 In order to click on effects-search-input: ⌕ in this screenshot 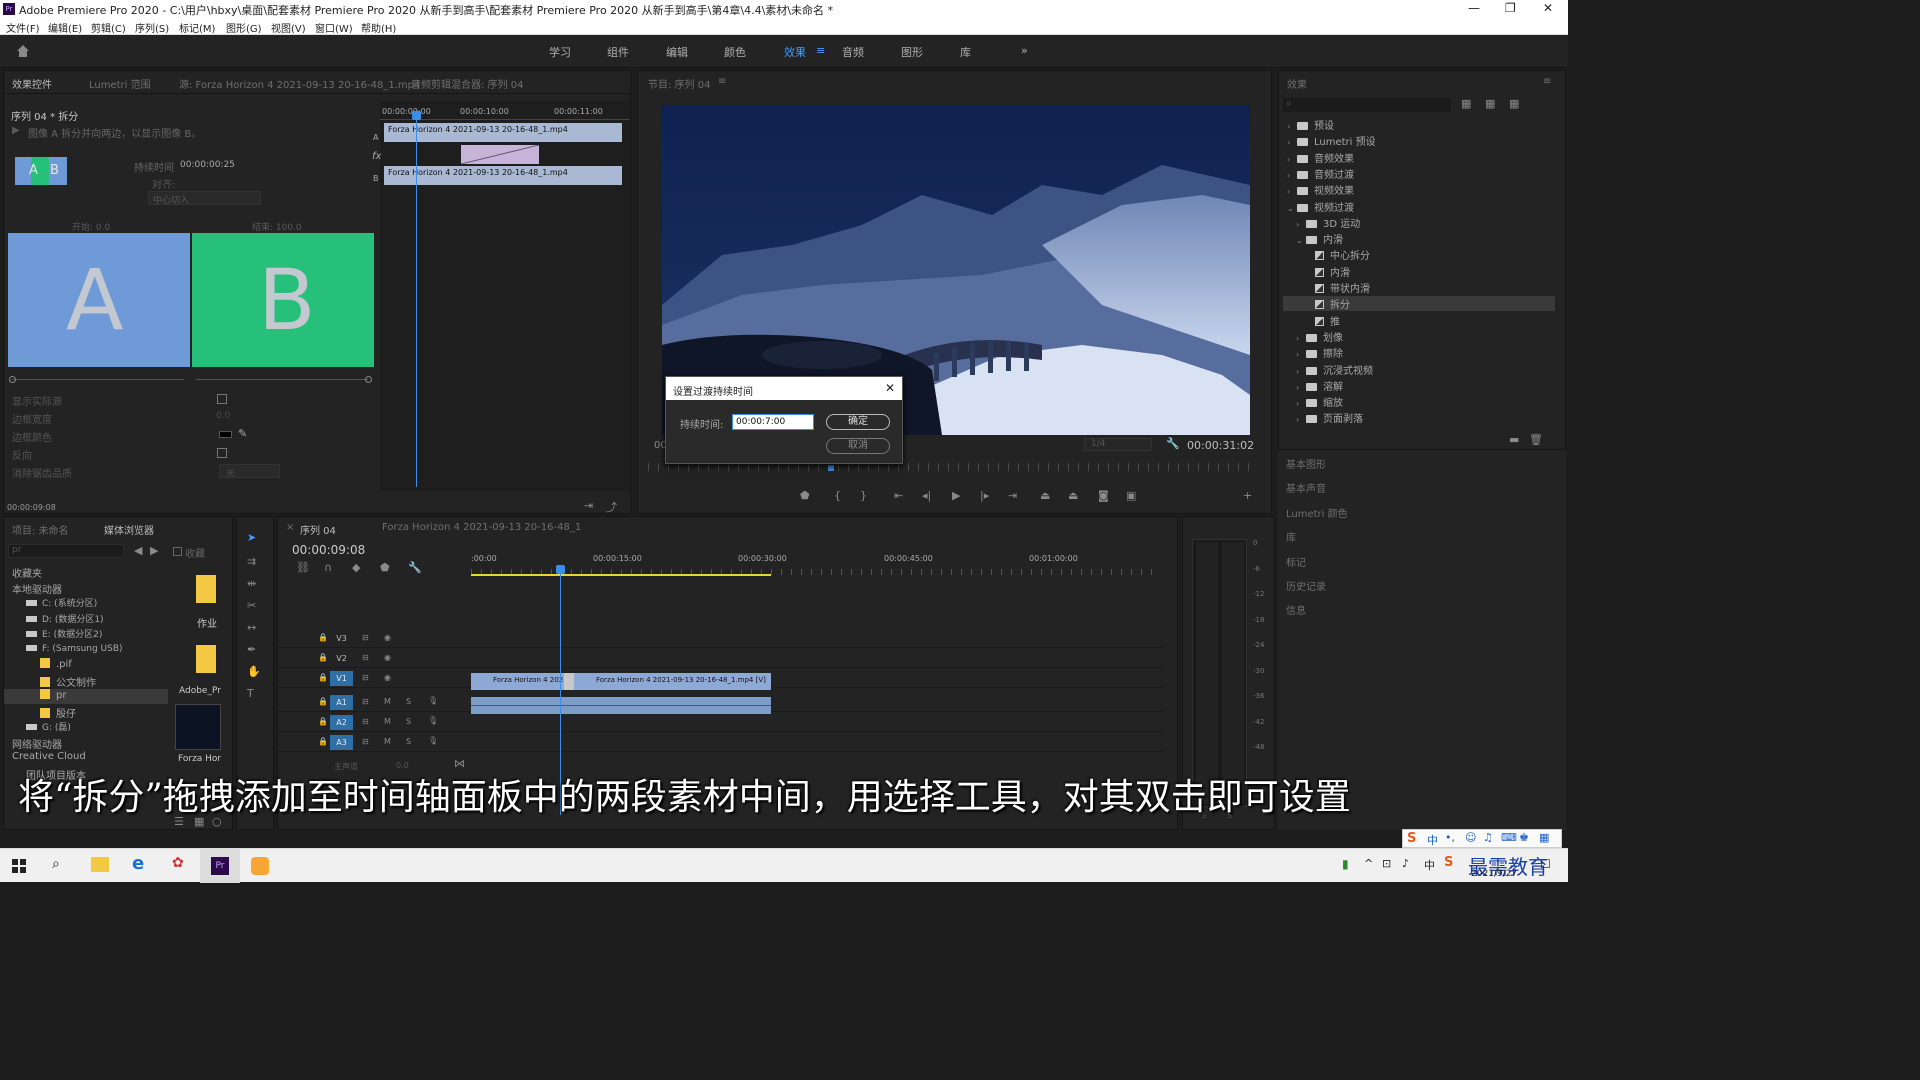, I will do `click(1367, 105)`.